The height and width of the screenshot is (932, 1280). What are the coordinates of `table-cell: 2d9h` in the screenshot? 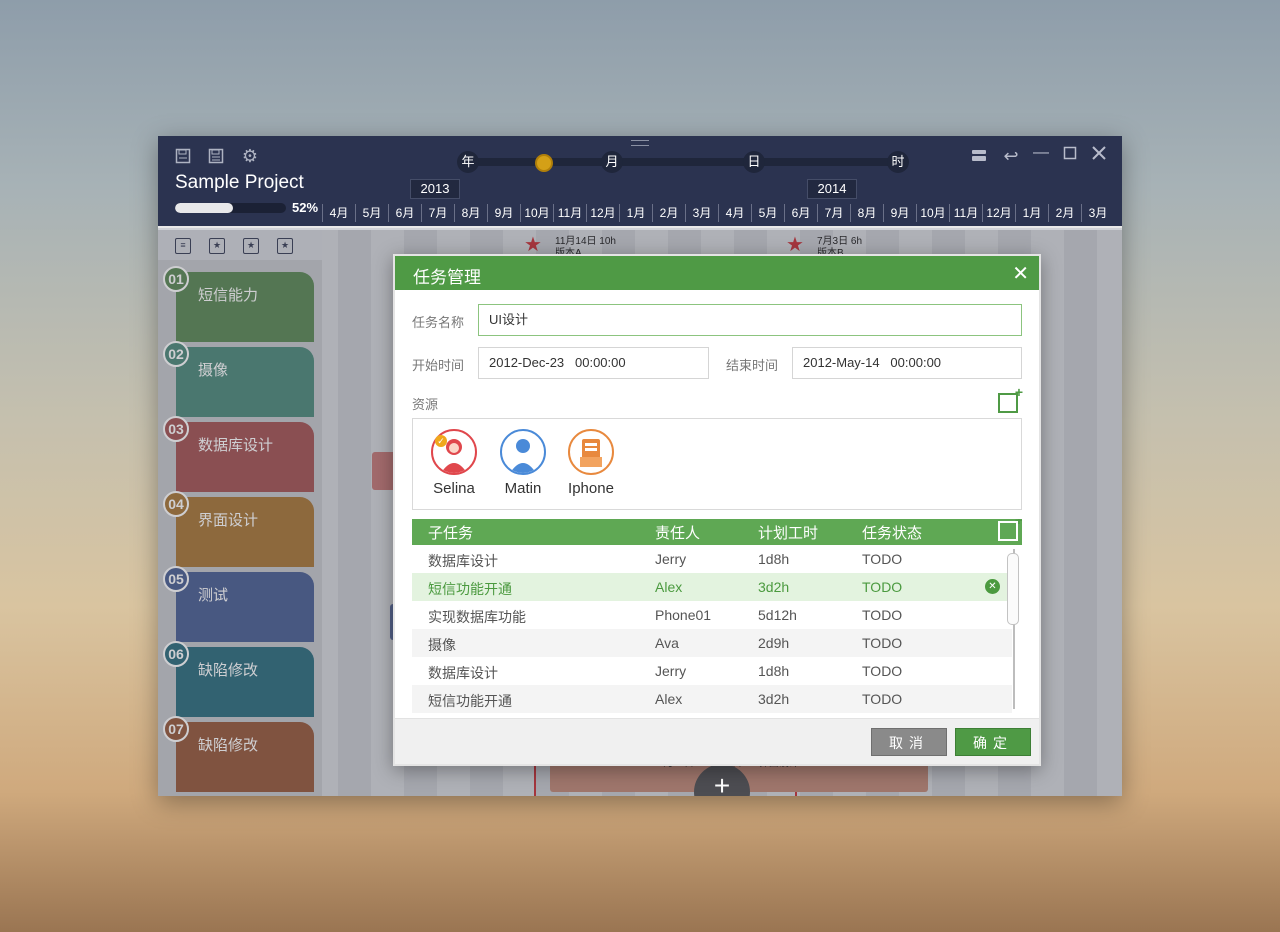 It's located at (774, 643).